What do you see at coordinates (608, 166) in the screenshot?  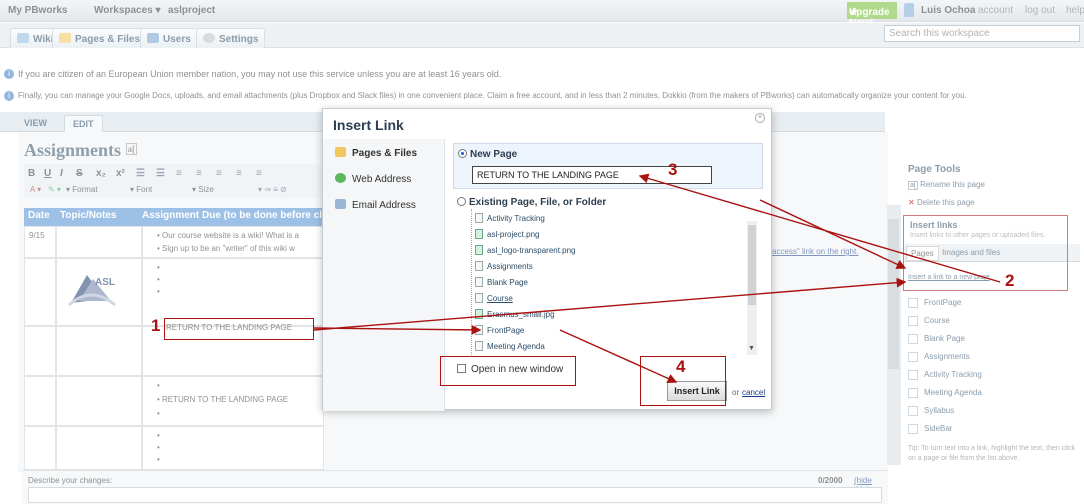 I see `new-page-section: New Page RETURN TO THE LANDING PAGE` at bounding box center [608, 166].